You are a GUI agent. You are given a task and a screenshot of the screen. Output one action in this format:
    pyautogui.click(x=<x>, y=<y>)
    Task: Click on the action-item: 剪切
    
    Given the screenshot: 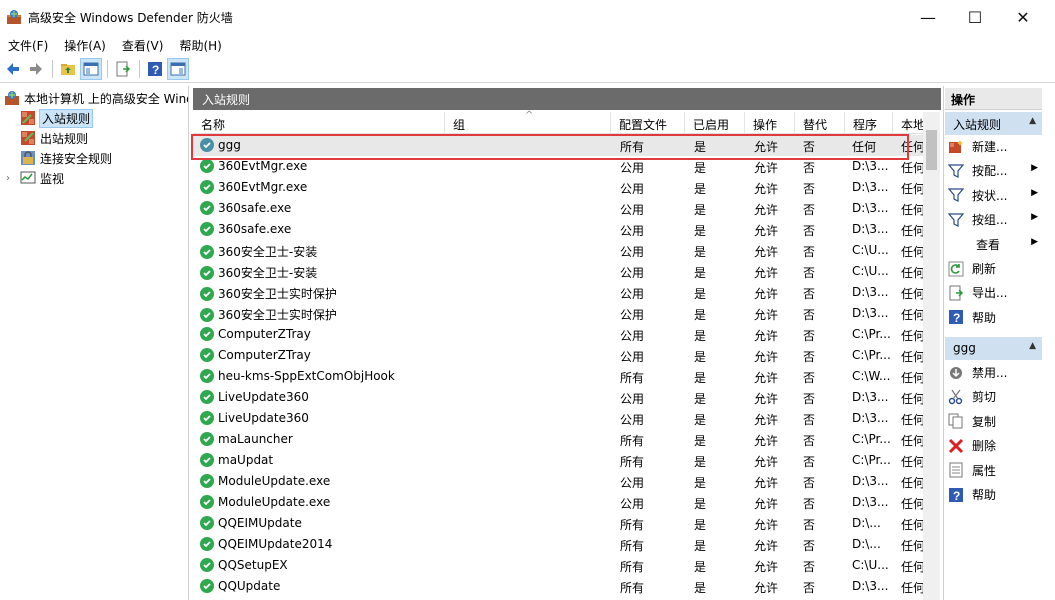 What is the action you would take?
    pyautogui.click(x=995, y=396)
    